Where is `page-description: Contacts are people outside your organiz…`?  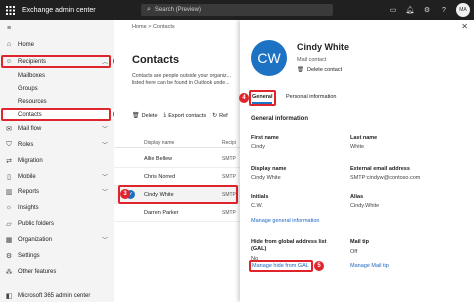 page-description: Contacts are people outside your organiz… is located at coordinates (181, 79).